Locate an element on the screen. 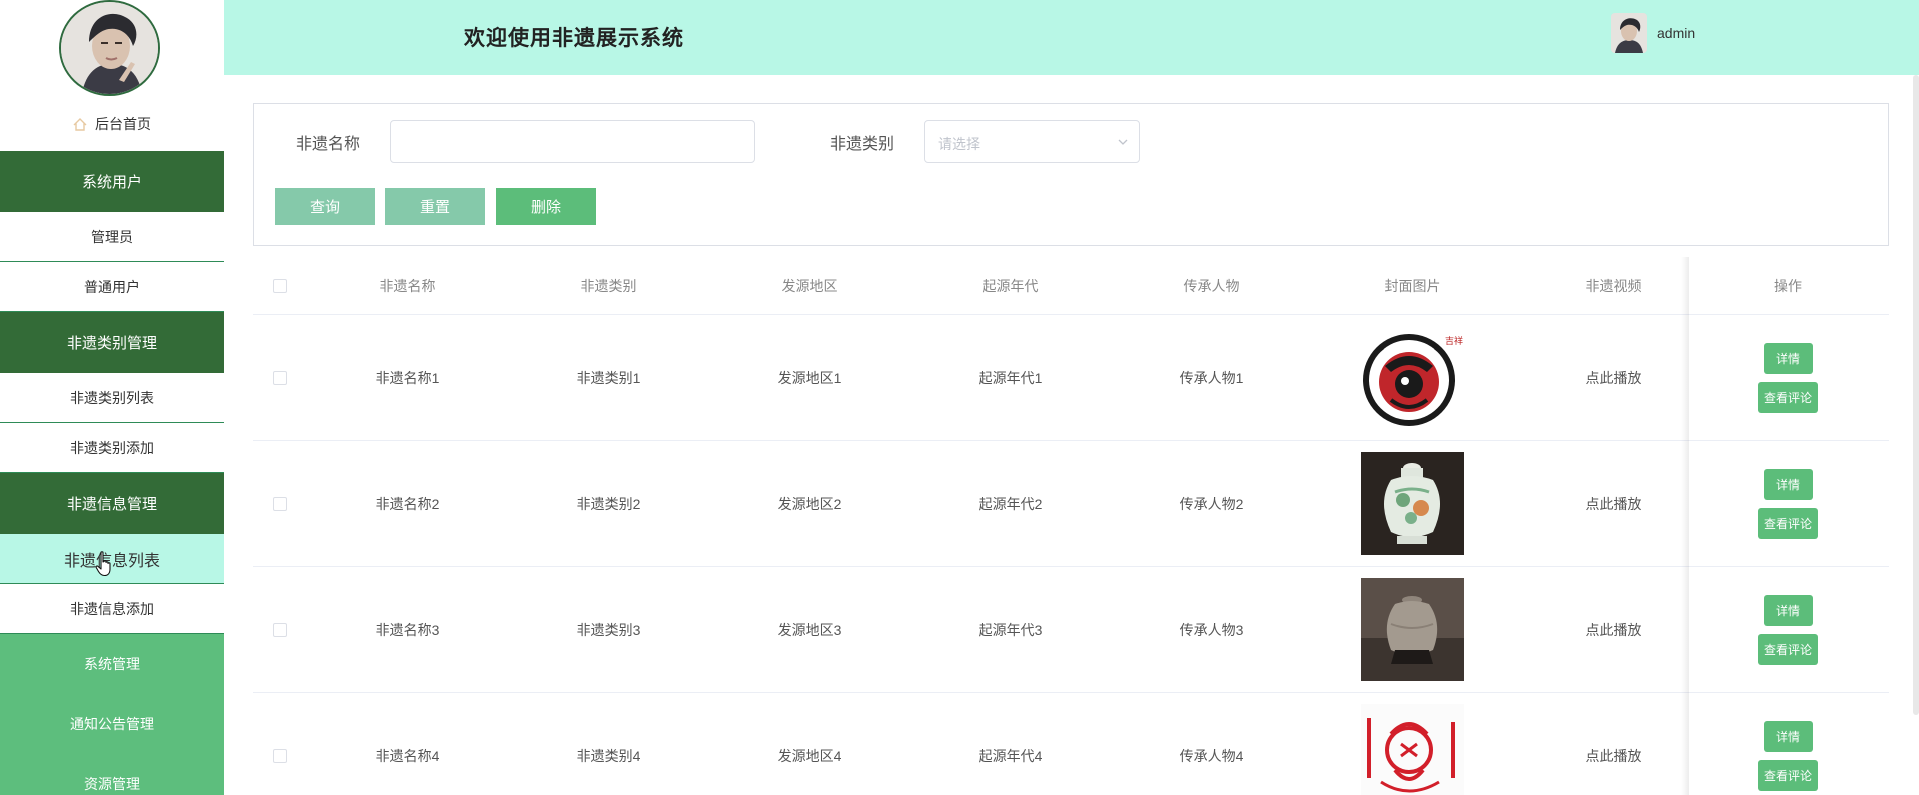  cell-person: 传承人物2 is located at coordinates (1211, 503).